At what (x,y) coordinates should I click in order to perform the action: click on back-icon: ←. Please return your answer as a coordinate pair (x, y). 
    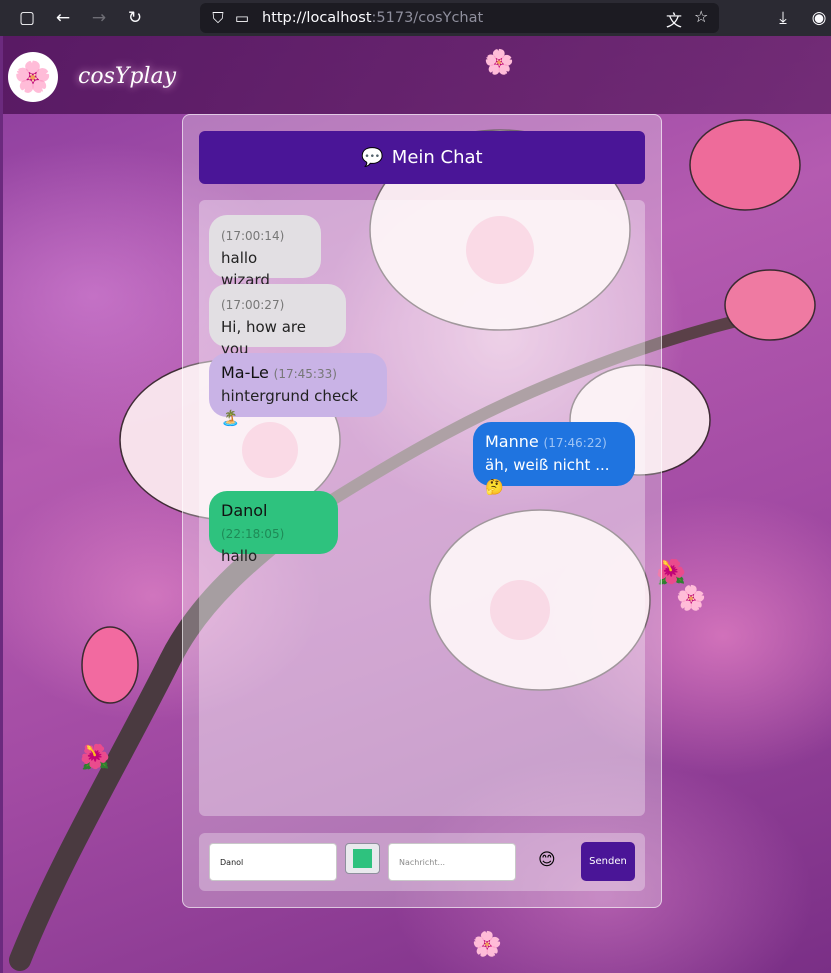
    Looking at the image, I should click on (63, 18).